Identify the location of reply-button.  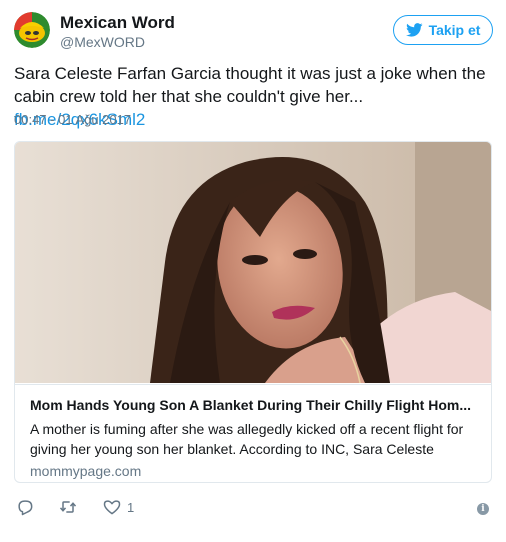
(25, 507).